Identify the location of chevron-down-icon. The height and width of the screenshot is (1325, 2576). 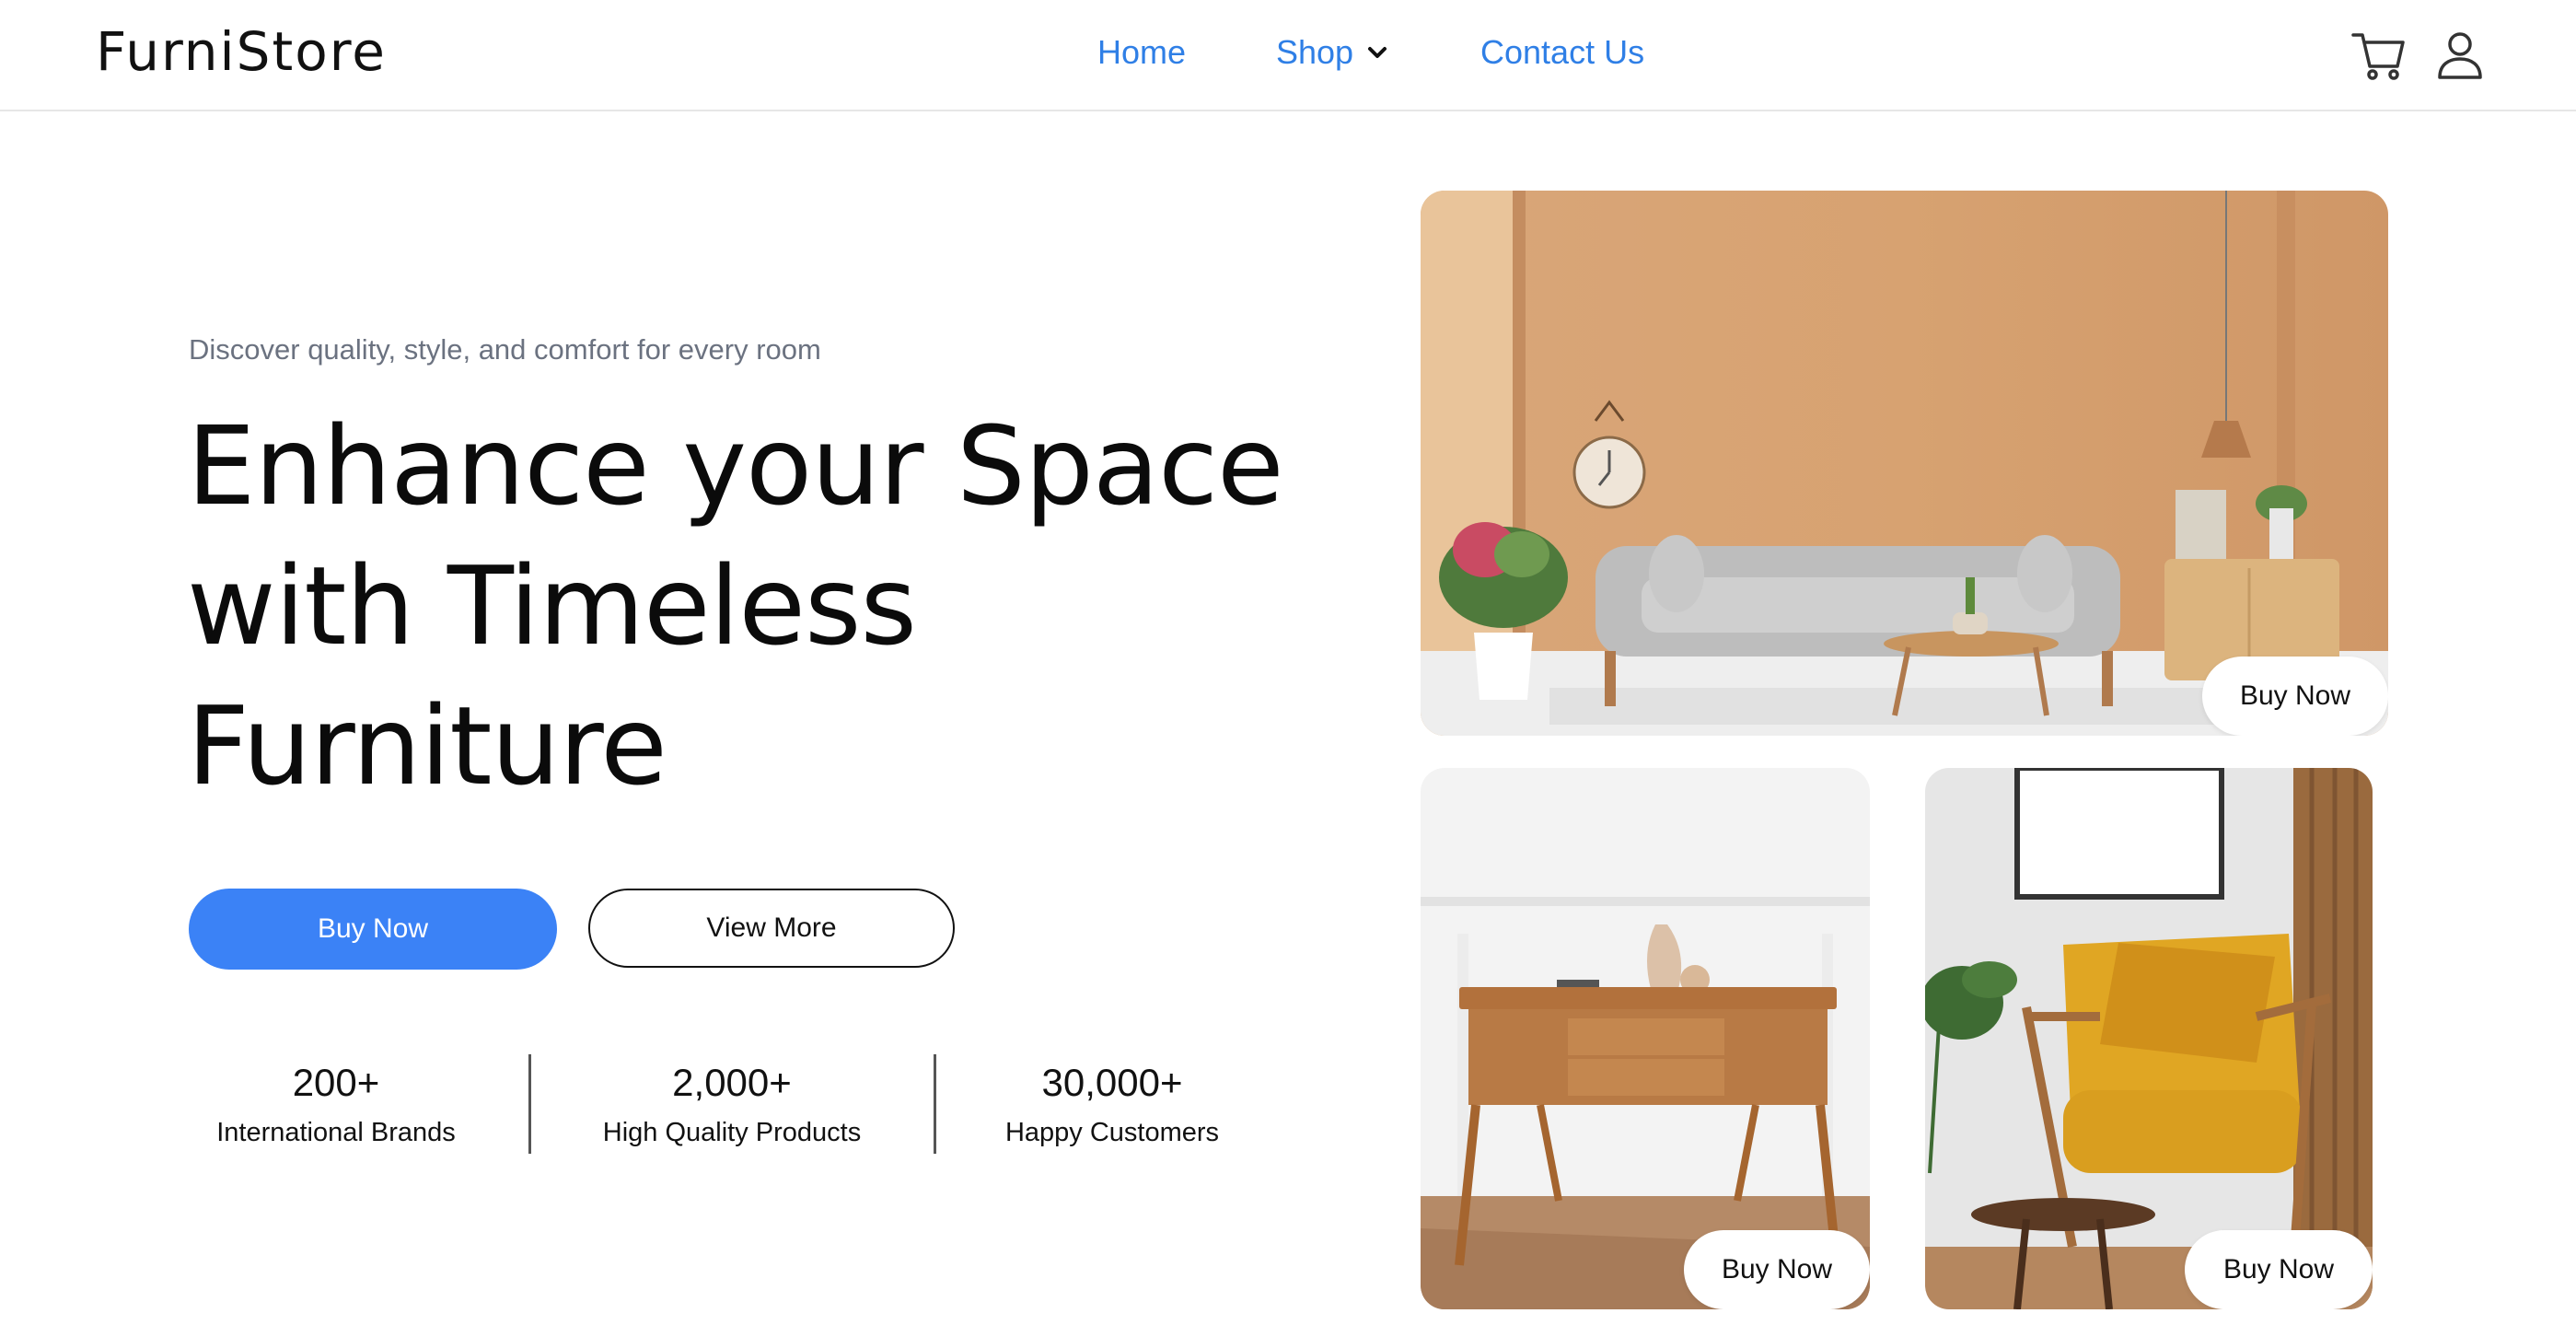
(1377, 52).